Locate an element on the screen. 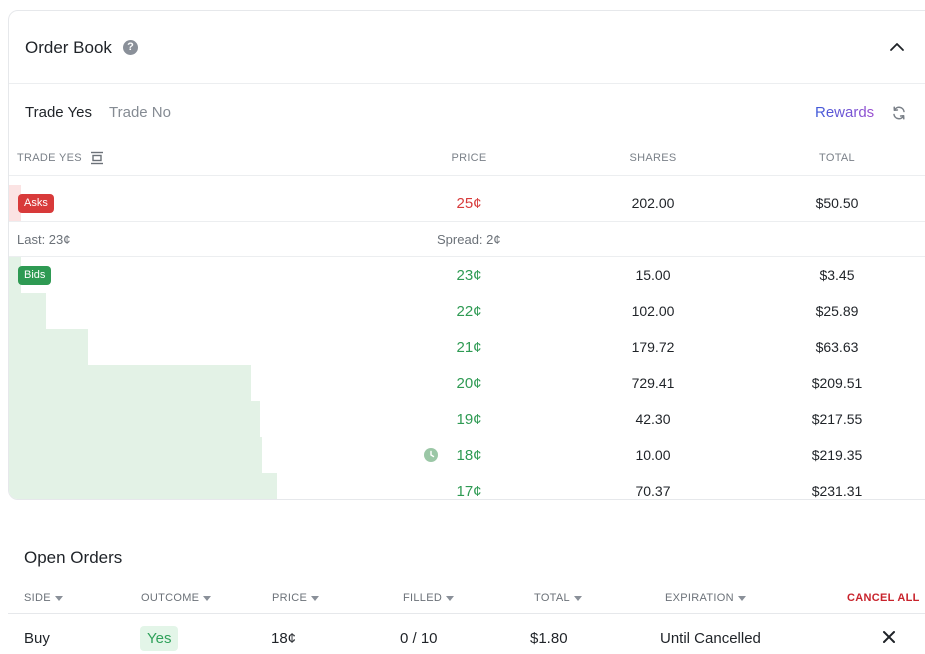 This screenshot has height=654, width=925. order-book-header: Order Book ? is located at coordinates (467, 47).